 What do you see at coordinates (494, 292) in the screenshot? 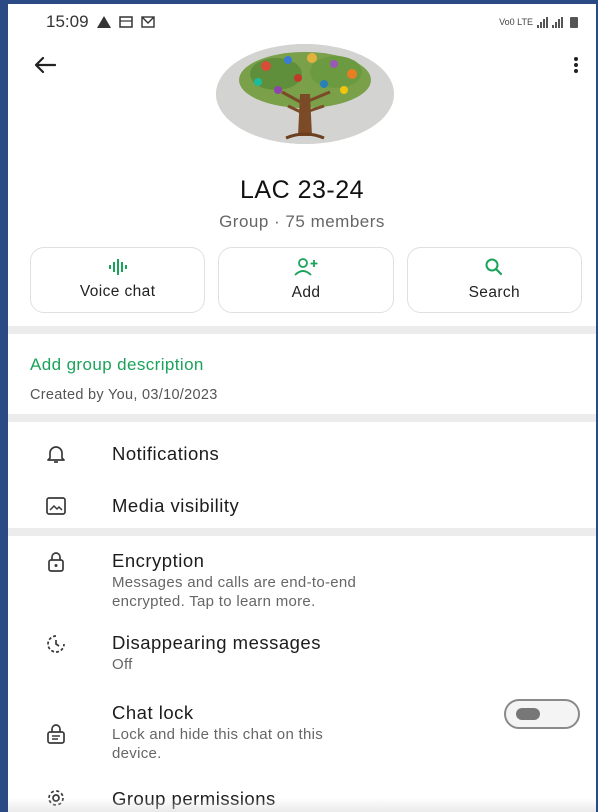
I see `search-label: Search` at bounding box center [494, 292].